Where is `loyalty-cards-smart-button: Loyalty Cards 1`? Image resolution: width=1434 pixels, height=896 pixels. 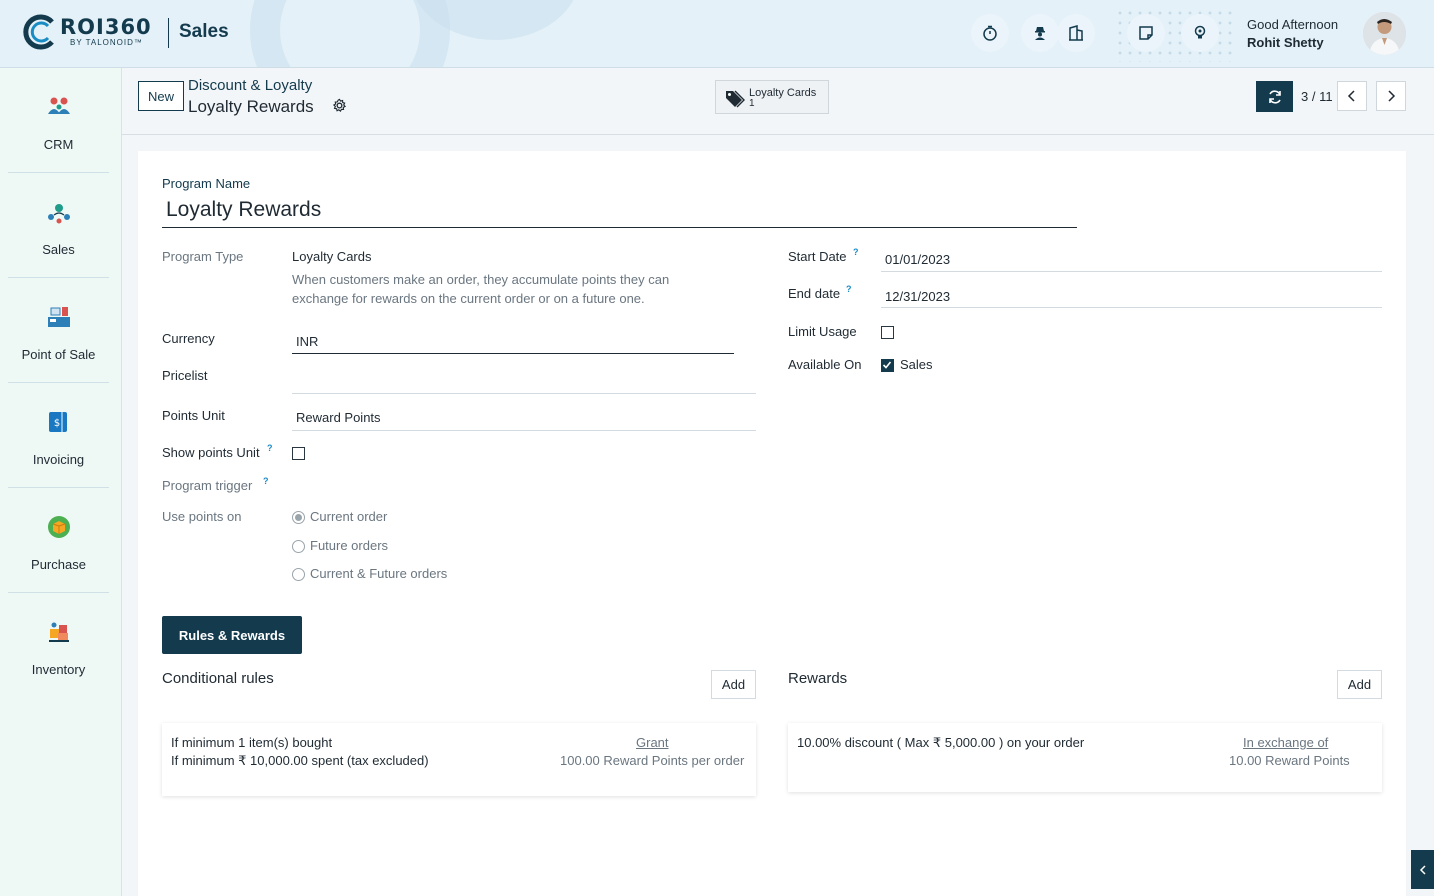 loyalty-cards-smart-button: Loyalty Cards 1 is located at coordinates (772, 97).